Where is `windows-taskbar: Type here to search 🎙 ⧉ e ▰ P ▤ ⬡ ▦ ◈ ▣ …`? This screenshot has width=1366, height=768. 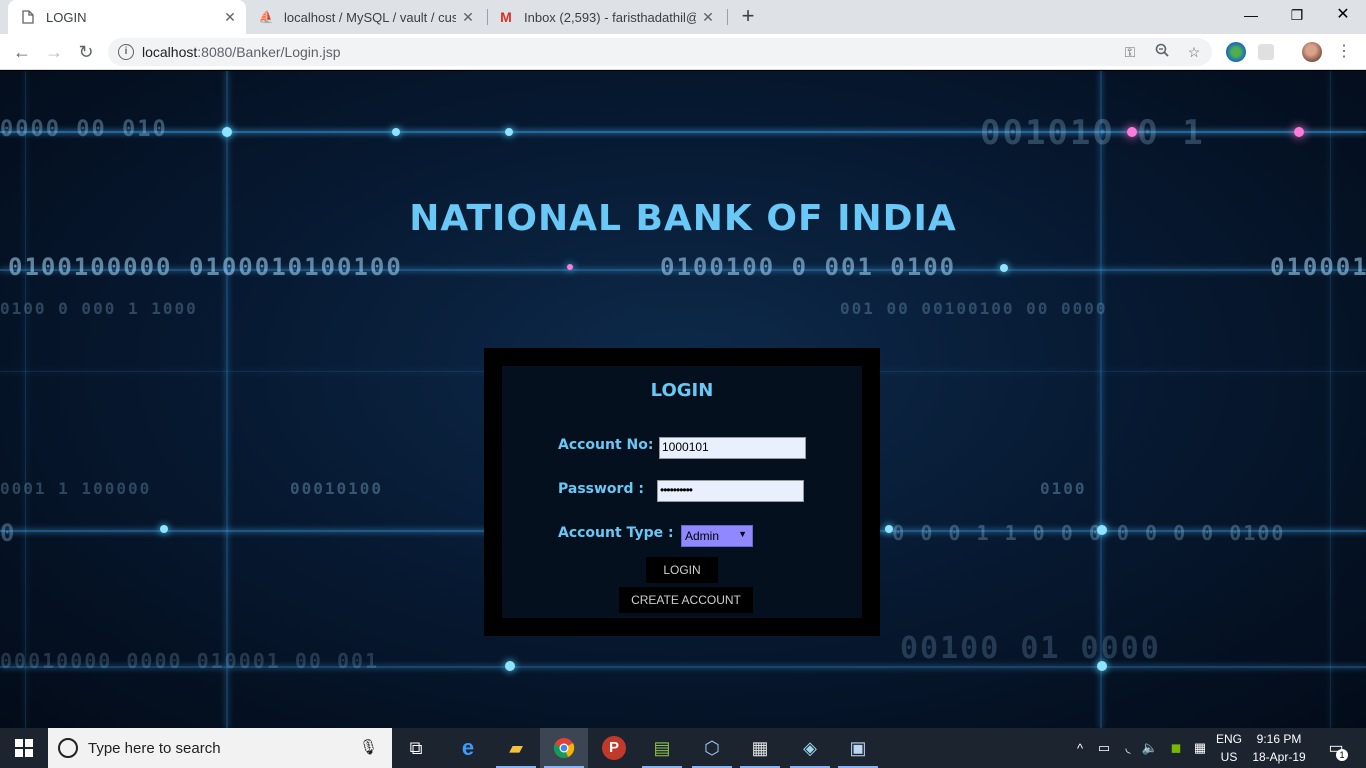 windows-taskbar: Type here to search 🎙 ⧉ e ▰ P ▤ ⬡ ▦ ◈ ▣ … is located at coordinates (683, 748).